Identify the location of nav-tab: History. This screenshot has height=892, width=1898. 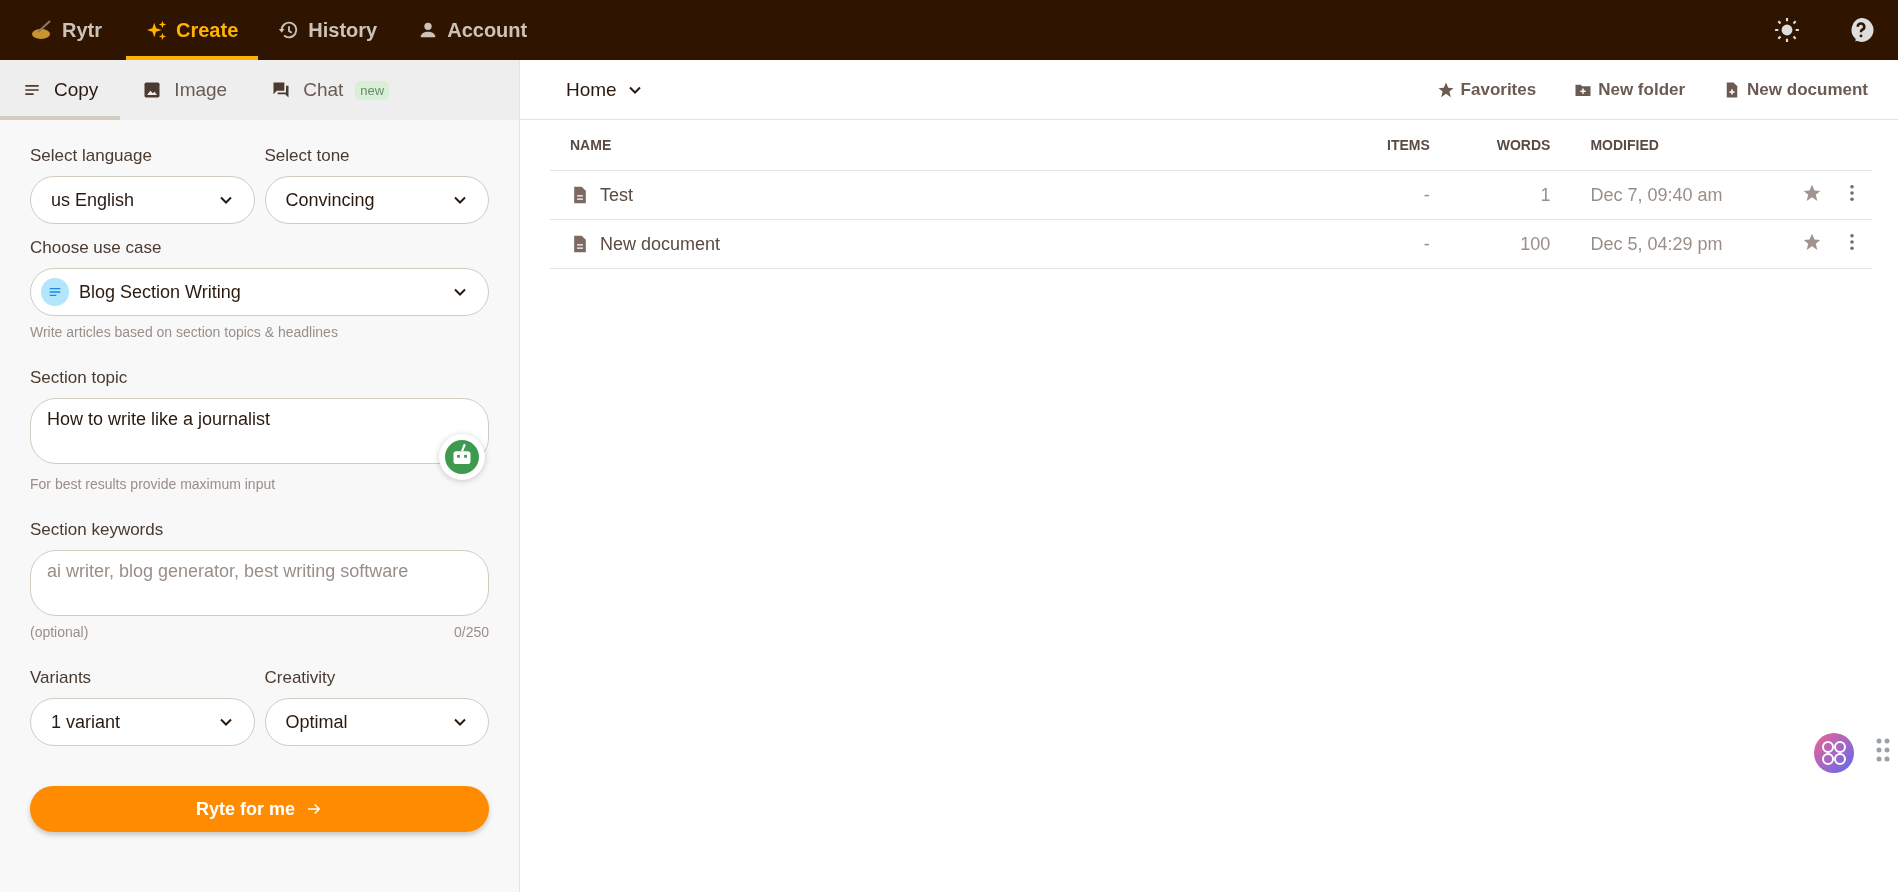
(328, 30).